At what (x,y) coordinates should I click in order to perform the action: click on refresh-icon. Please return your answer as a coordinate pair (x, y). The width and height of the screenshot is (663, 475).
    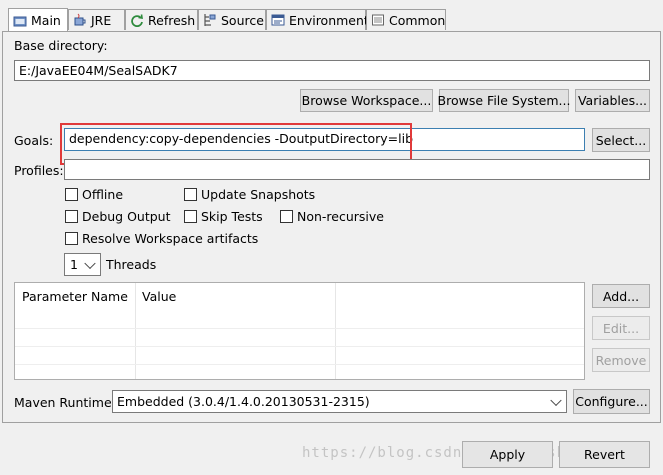
    Looking at the image, I should click on (137, 20).